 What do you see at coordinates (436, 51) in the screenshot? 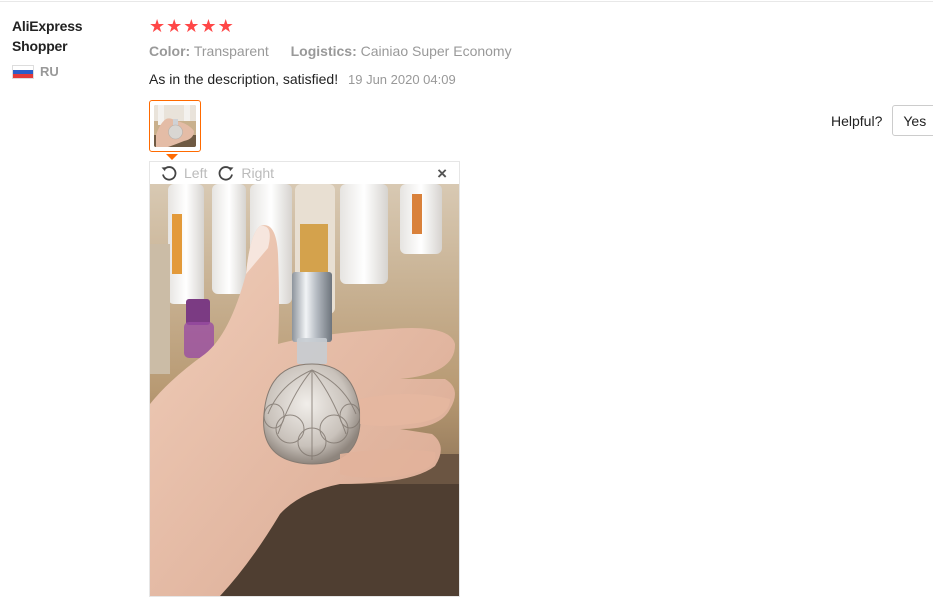
I see `logistics-value: Cainiao Super Economy` at bounding box center [436, 51].